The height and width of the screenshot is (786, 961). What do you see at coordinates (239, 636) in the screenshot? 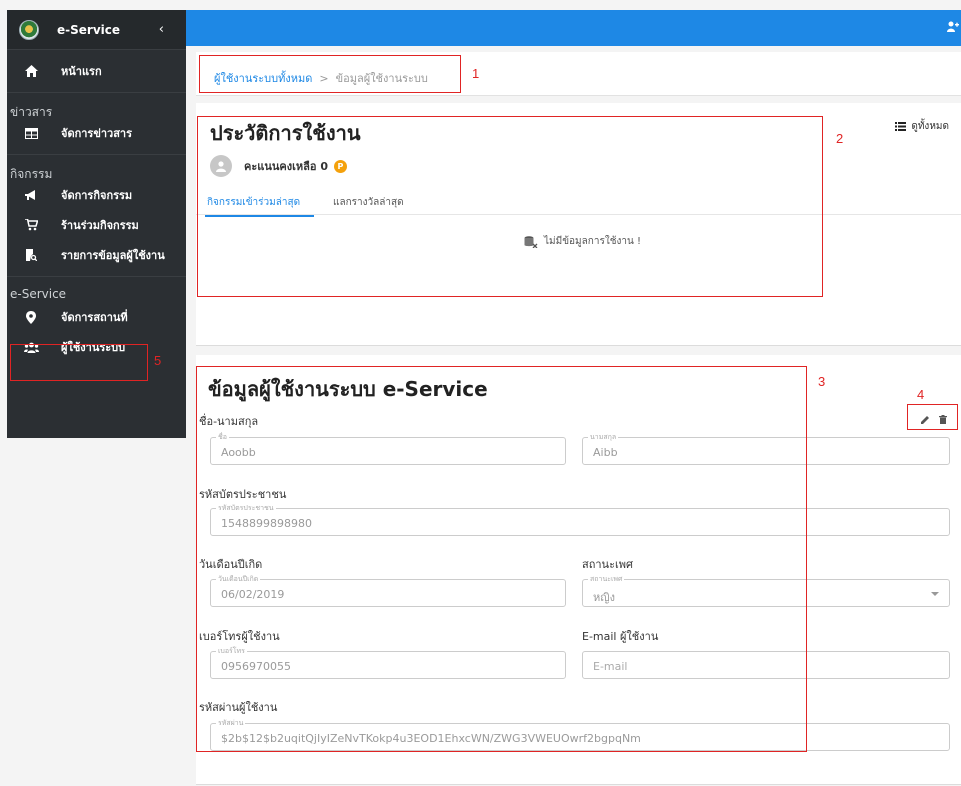
I see `phone-section-label: เบอร์โทรผู้ใช้งาน` at bounding box center [239, 636].